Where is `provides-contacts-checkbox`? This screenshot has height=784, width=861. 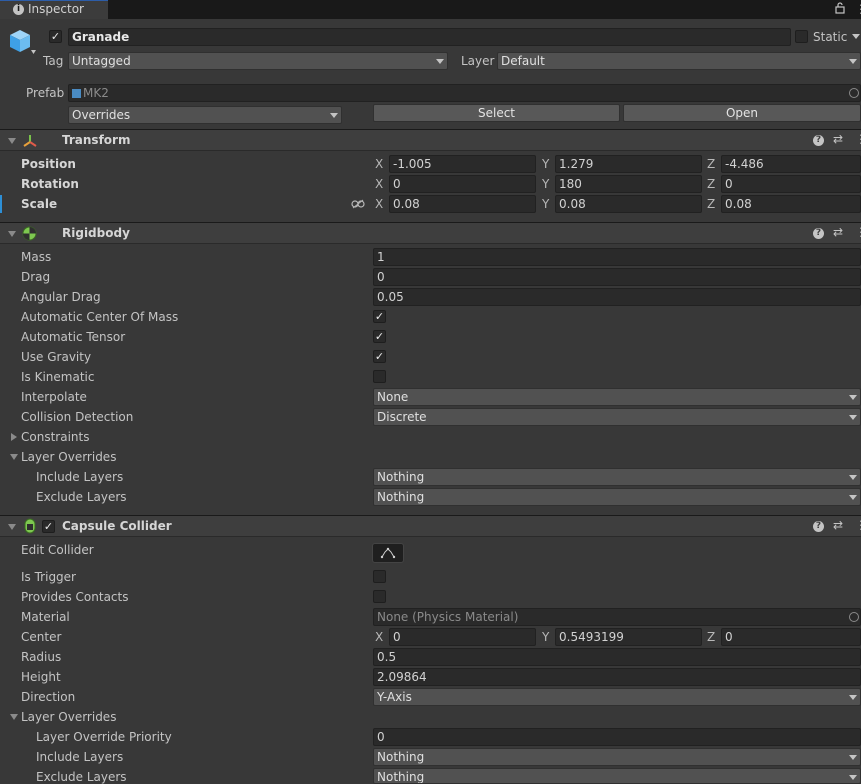
provides-contacts-checkbox is located at coordinates (379, 596).